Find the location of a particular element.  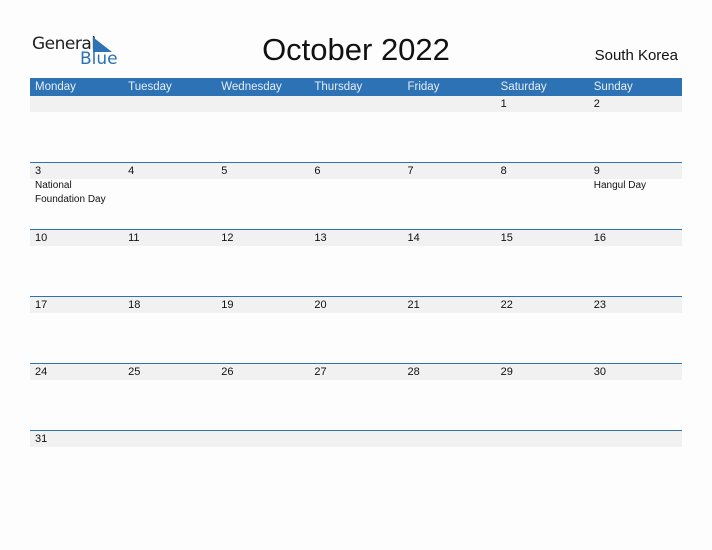

week-row: 12 is located at coordinates (356, 104).